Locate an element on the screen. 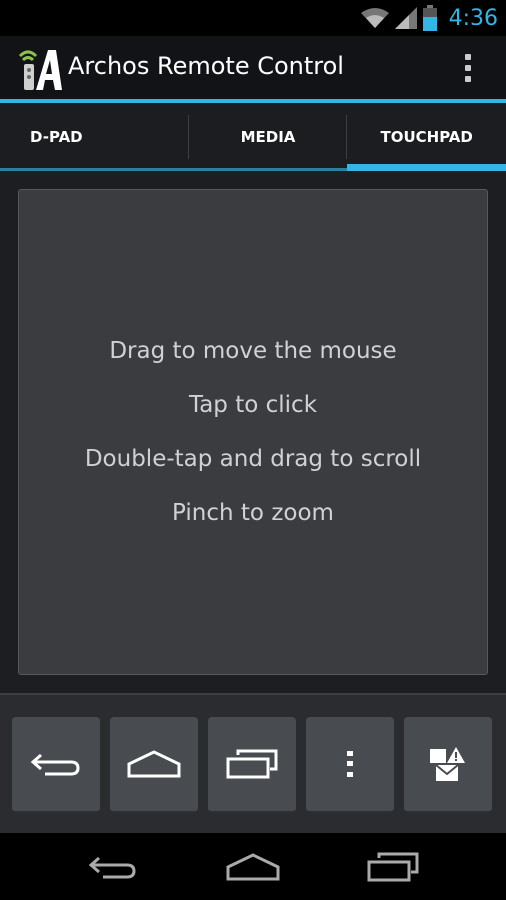 The height and width of the screenshot is (900, 506). menu-button is located at coordinates (350, 765).